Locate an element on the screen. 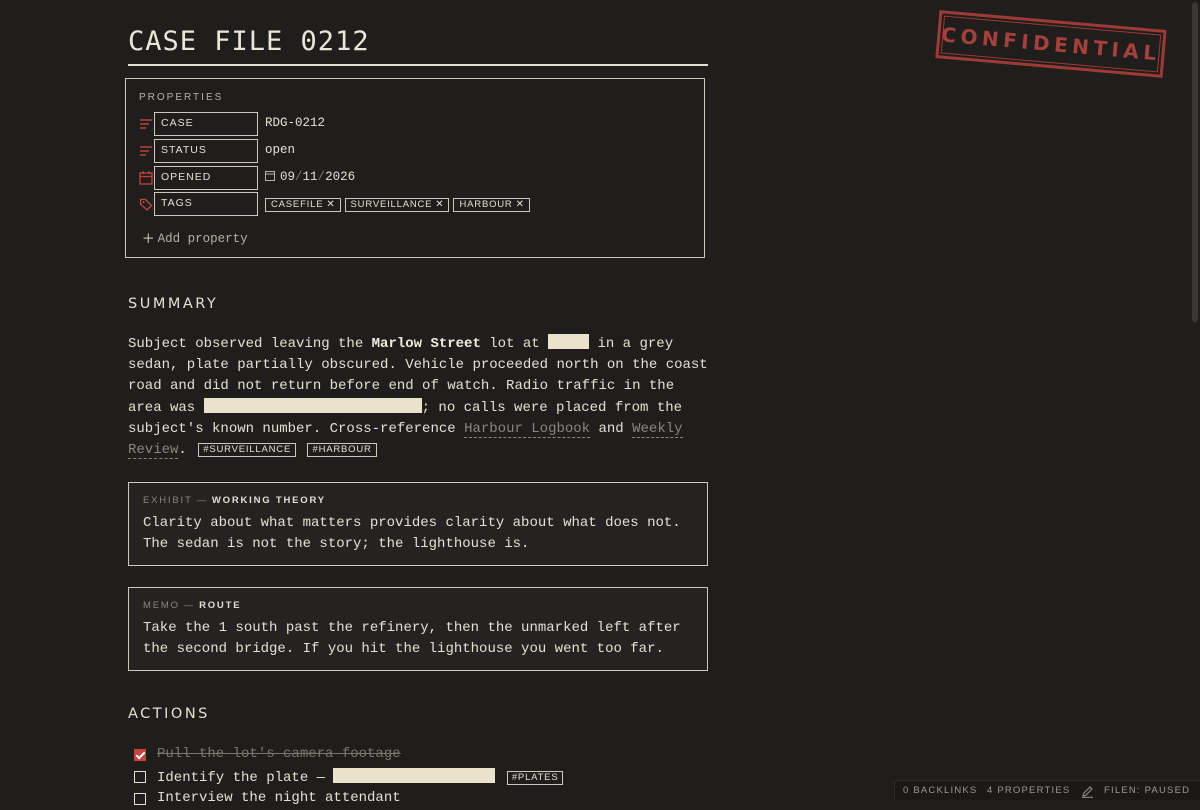 The height and width of the screenshot is (810, 1200). hashtag-harbour: #HARBOUR is located at coordinates (342, 450).